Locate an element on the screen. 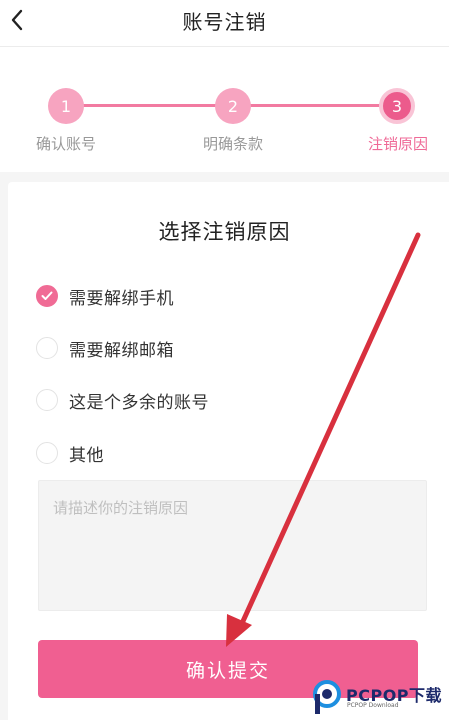  option-label: 这是个多余的账号 is located at coordinates (139, 402).